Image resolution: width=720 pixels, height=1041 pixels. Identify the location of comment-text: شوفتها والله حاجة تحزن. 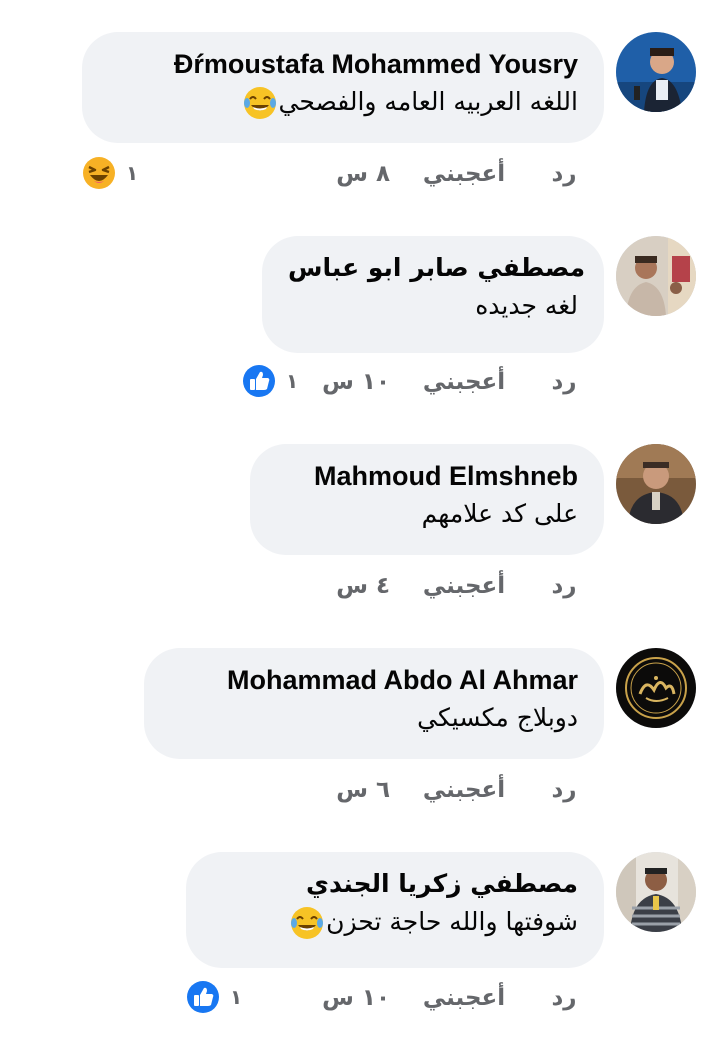
(395, 922).